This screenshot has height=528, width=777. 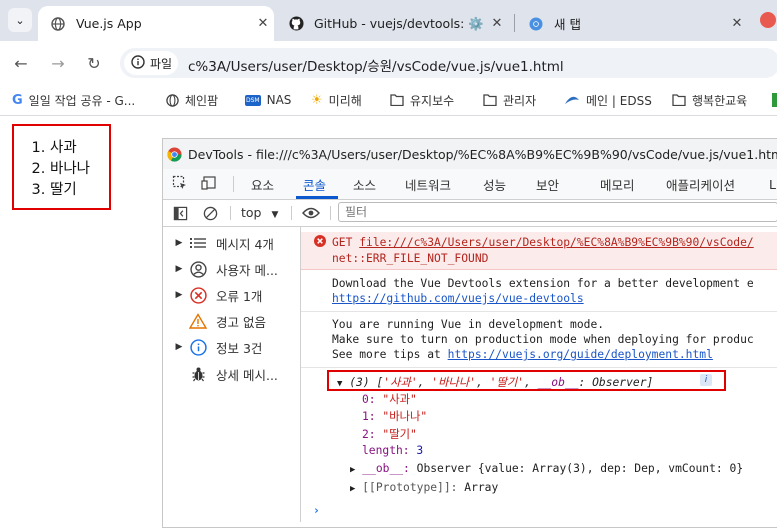 What do you see at coordinates (209, 183) in the screenshot?
I see `device-toolbar-icon` at bounding box center [209, 183].